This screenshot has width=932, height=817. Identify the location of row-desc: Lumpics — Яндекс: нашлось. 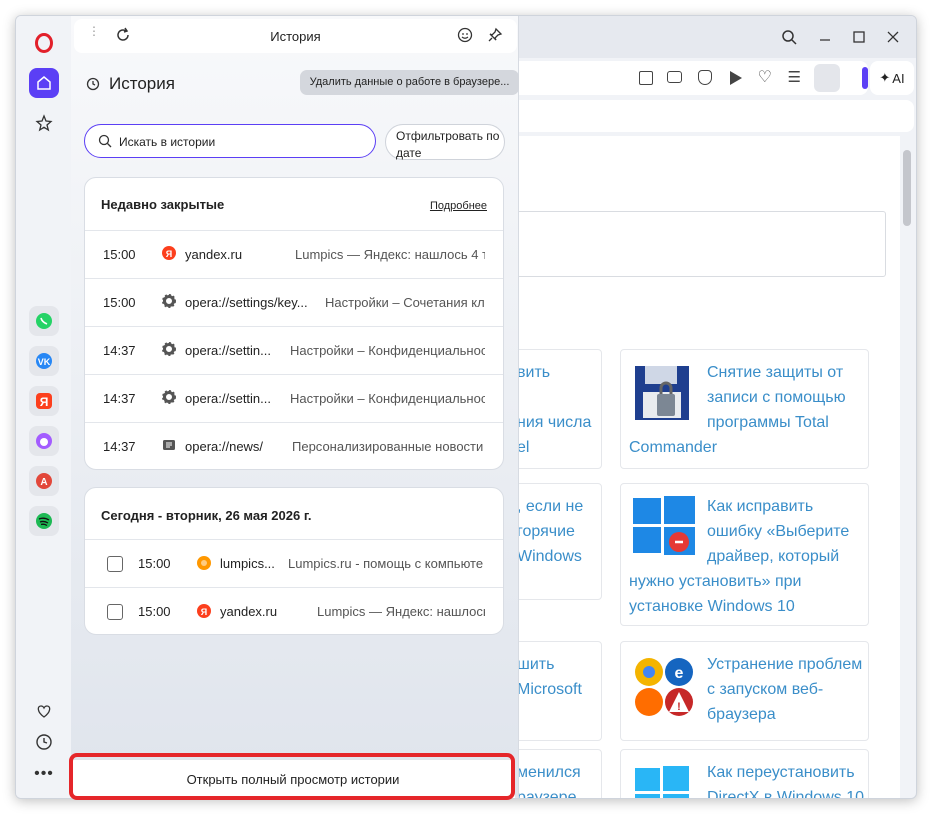
(401, 611).